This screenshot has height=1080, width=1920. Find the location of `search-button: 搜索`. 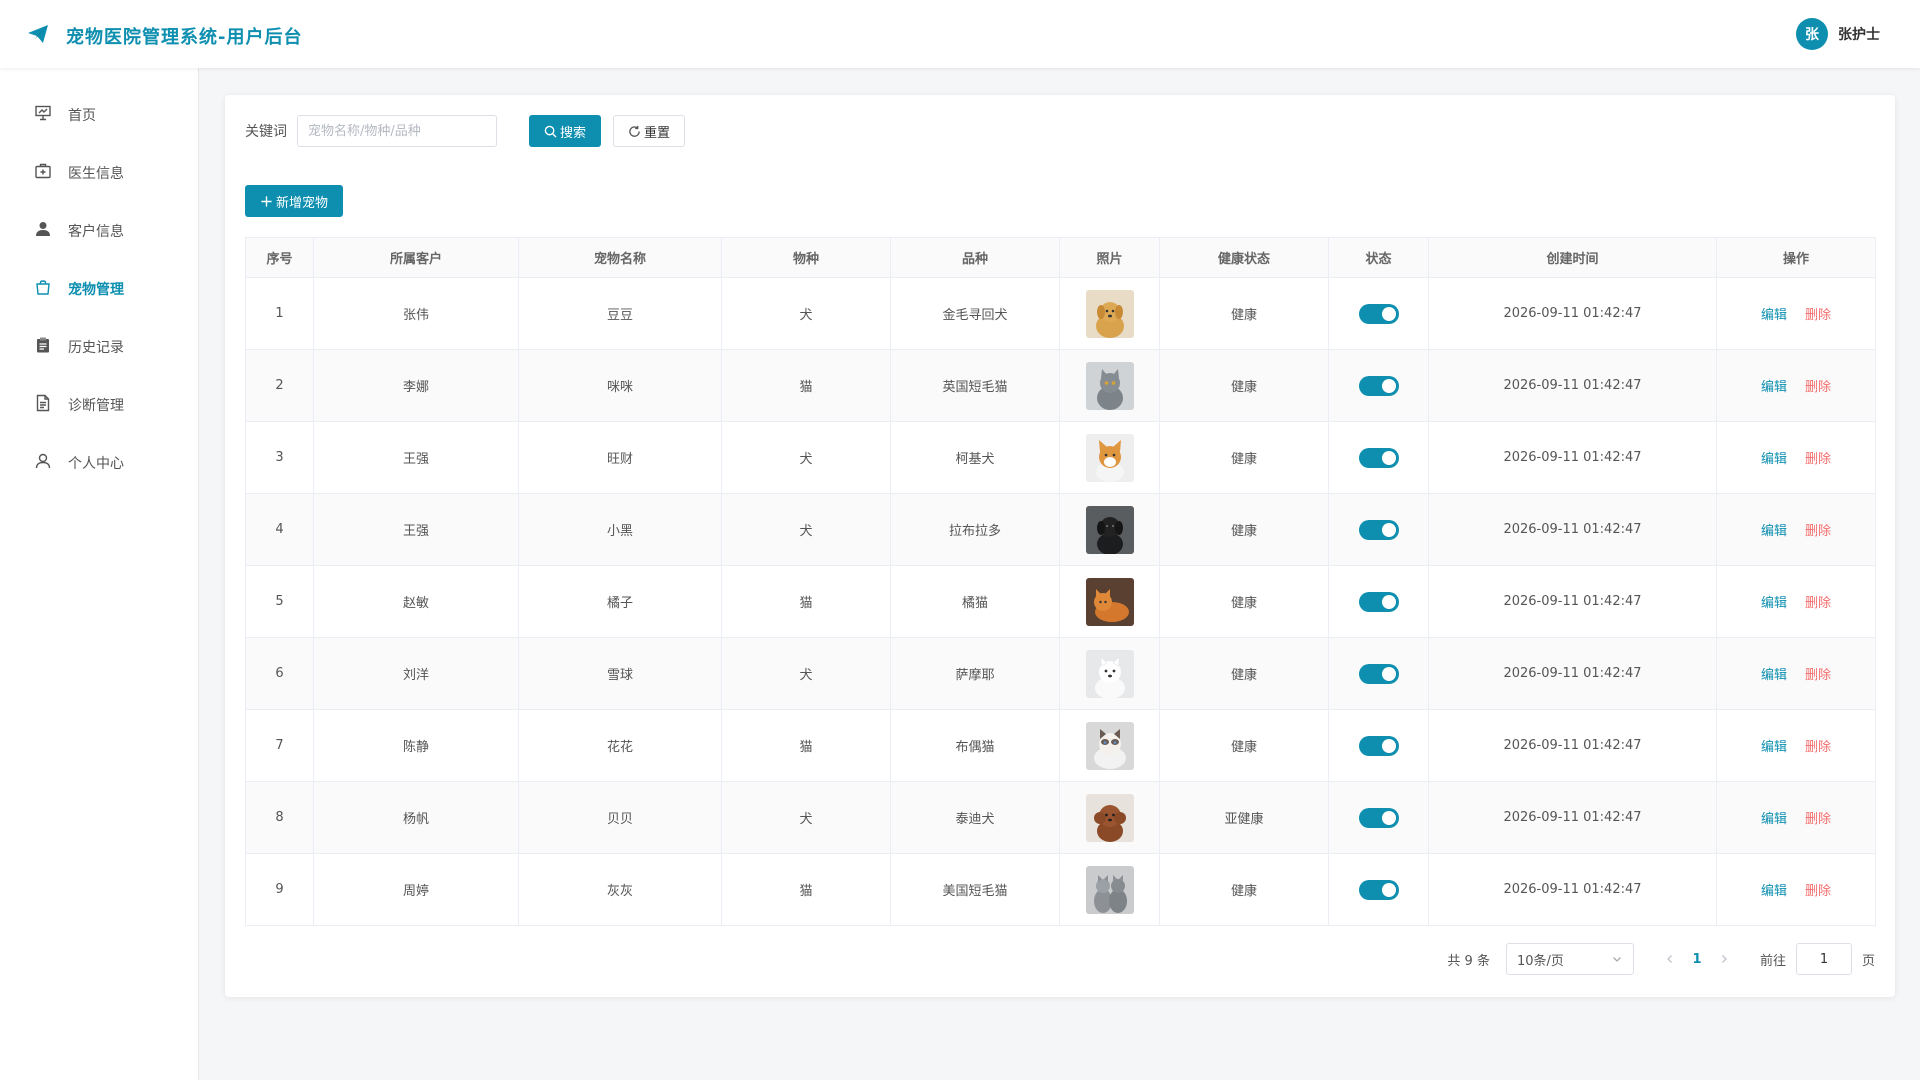

search-button: 搜索 is located at coordinates (565, 131).